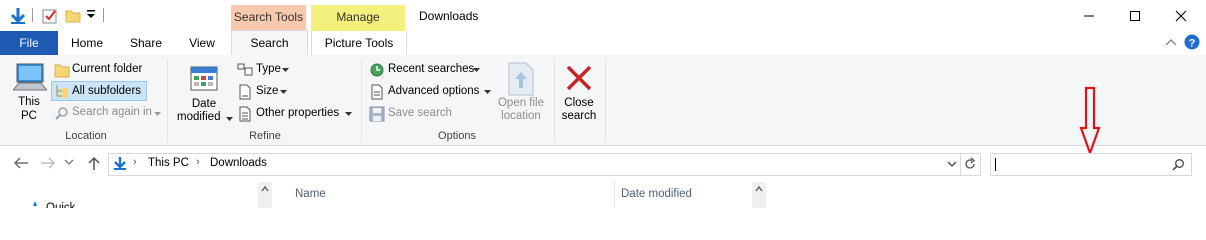 Image resolution: width=1206 pixels, height=240 pixels. I want to click on minimize-button, so click(1089, 15).